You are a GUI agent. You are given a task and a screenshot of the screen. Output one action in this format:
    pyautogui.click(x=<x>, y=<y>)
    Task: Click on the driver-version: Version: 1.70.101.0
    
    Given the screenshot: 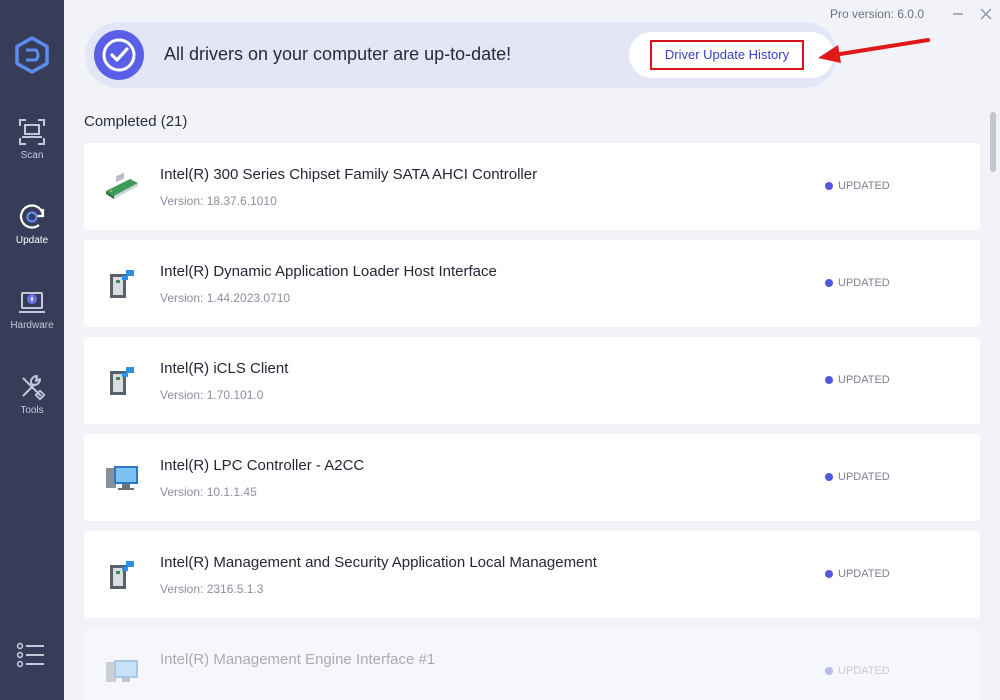 What is the action you would take?
    pyautogui.click(x=212, y=395)
    